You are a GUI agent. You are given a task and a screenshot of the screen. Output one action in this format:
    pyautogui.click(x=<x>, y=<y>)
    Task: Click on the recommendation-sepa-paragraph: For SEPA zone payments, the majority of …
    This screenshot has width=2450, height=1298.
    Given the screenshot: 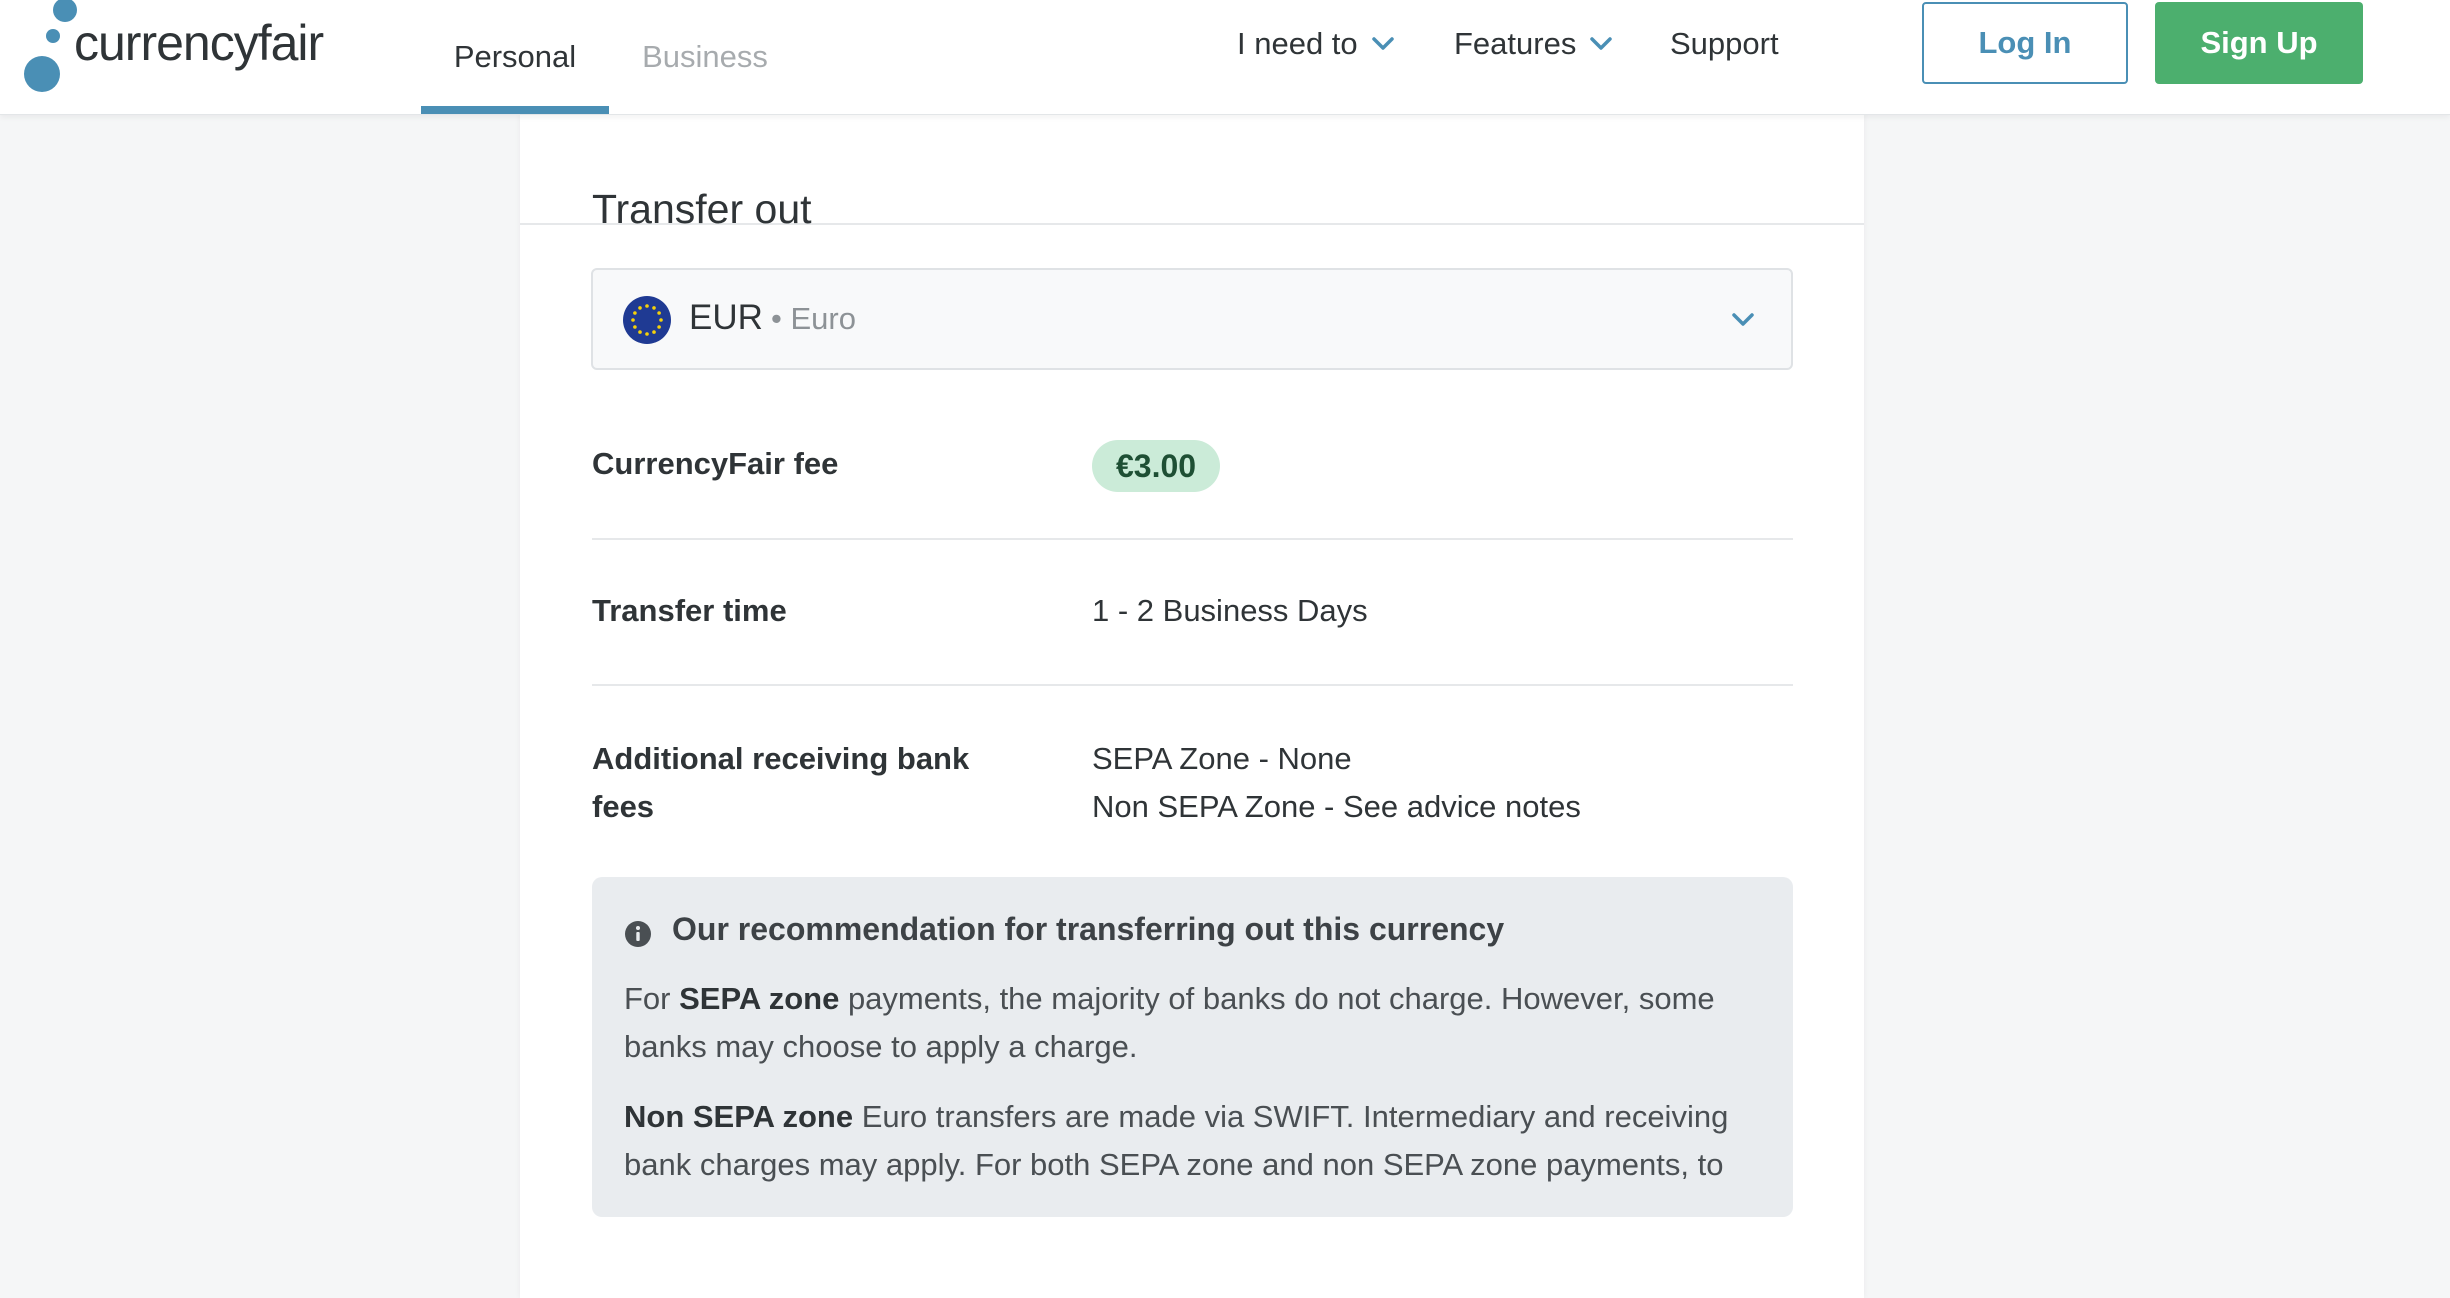 What is the action you would take?
    pyautogui.click(x=1194, y=1023)
    